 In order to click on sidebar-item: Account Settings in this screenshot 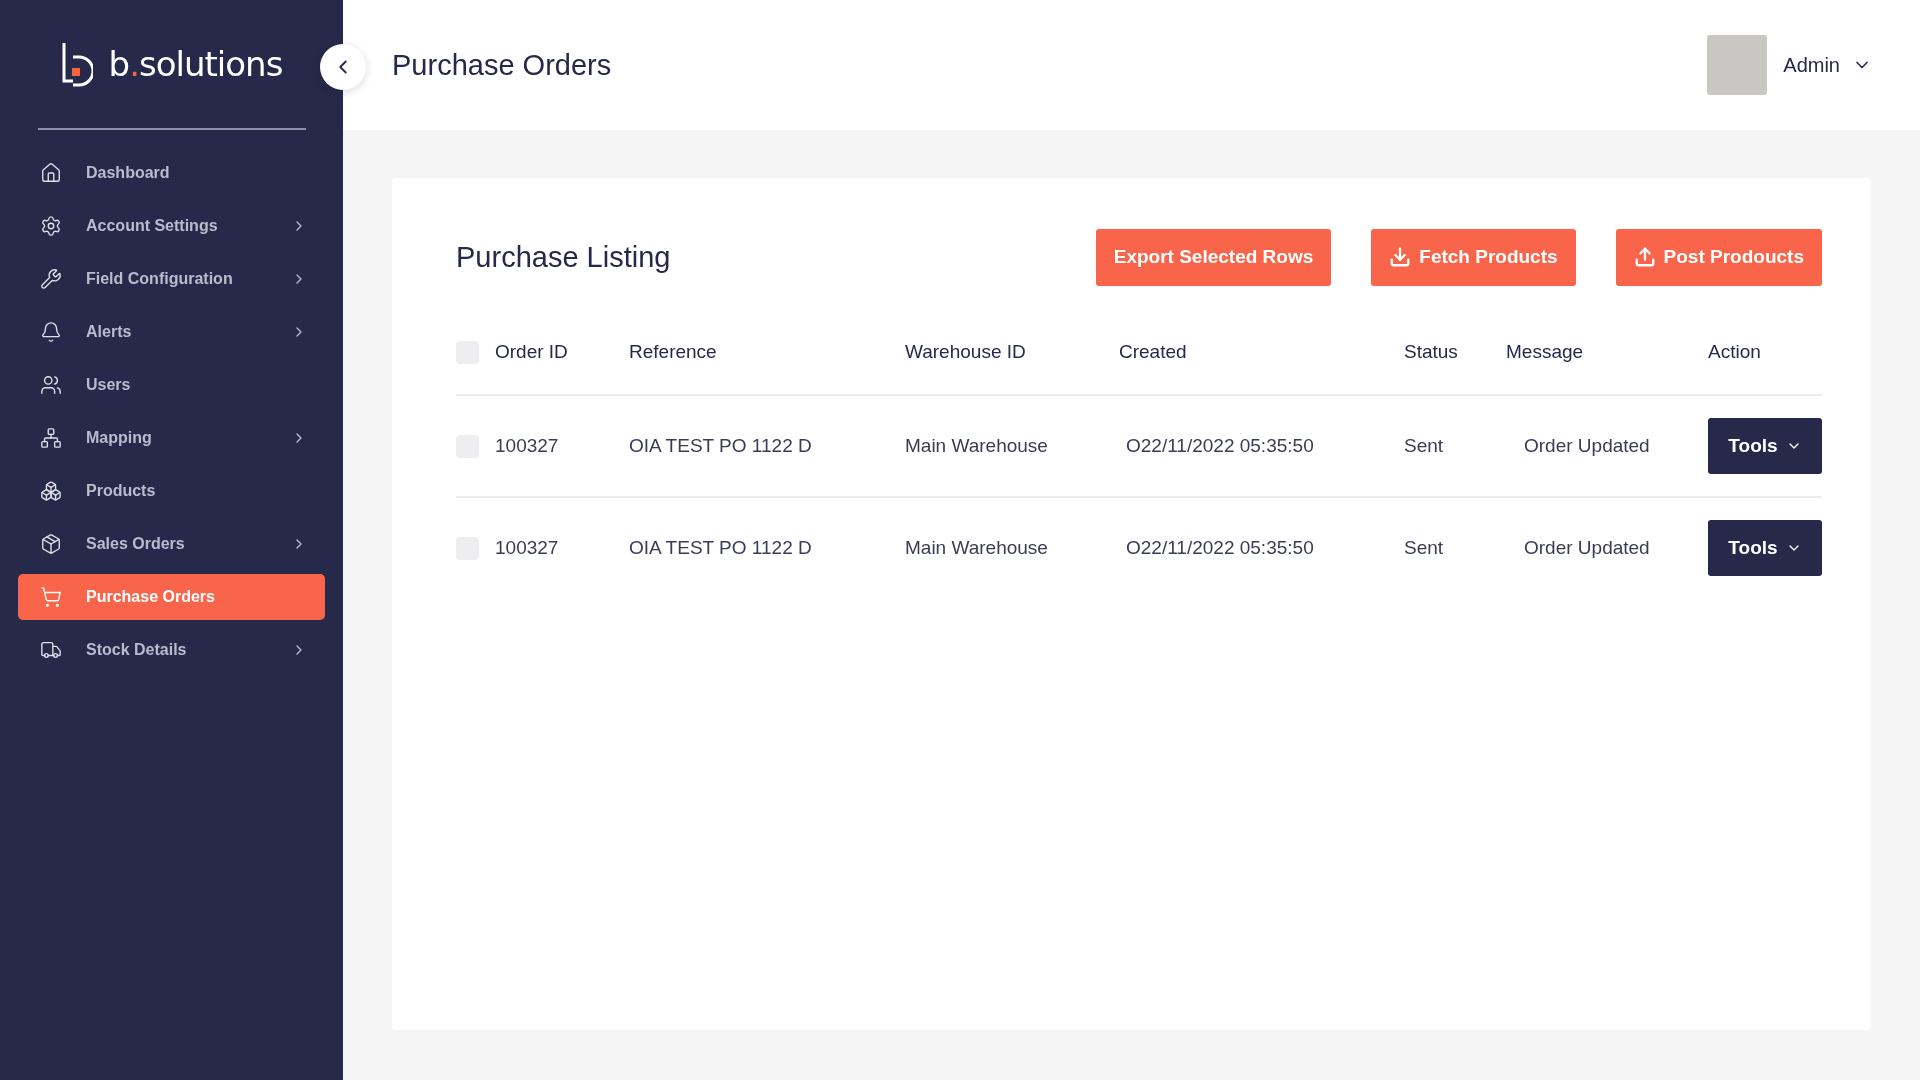, I will do `click(171, 226)`.